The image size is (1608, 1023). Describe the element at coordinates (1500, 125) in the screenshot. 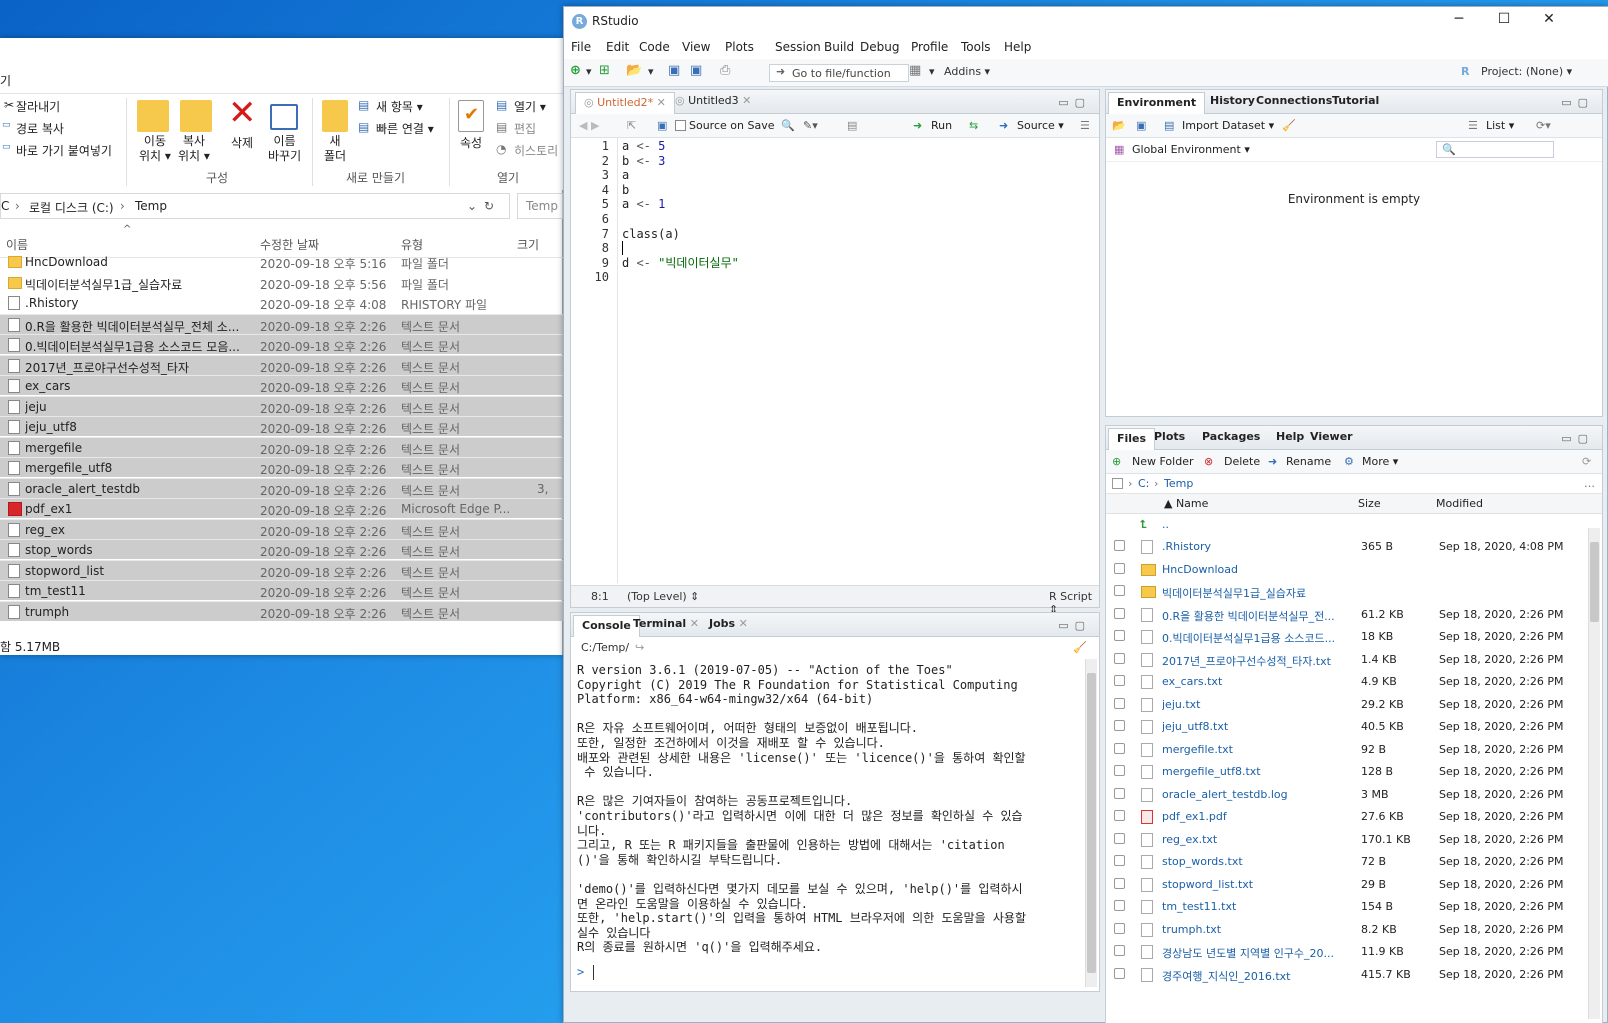

I see `list-view-button: List ▾` at that location.